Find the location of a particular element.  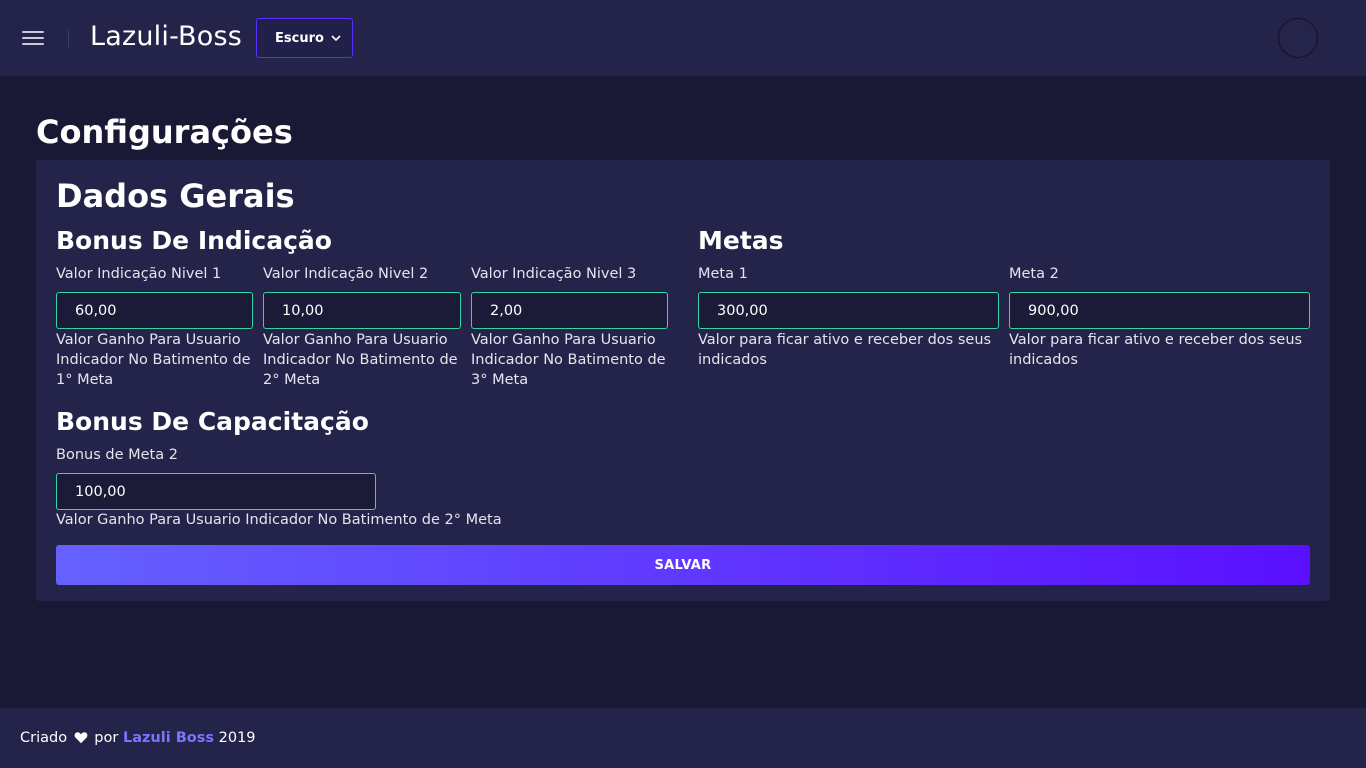

field-label-bonus-meta-2: Bonus de Meta 2 is located at coordinates (117, 455).